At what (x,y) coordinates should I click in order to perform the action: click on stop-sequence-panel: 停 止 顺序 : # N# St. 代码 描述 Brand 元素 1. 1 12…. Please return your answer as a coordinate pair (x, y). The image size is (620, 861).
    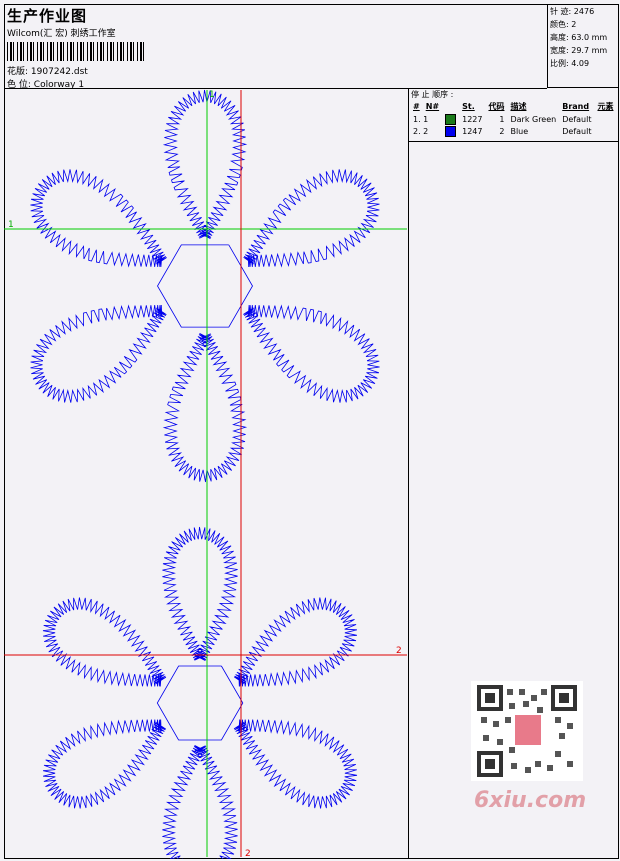
    Looking at the image, I should click on (514, 115).